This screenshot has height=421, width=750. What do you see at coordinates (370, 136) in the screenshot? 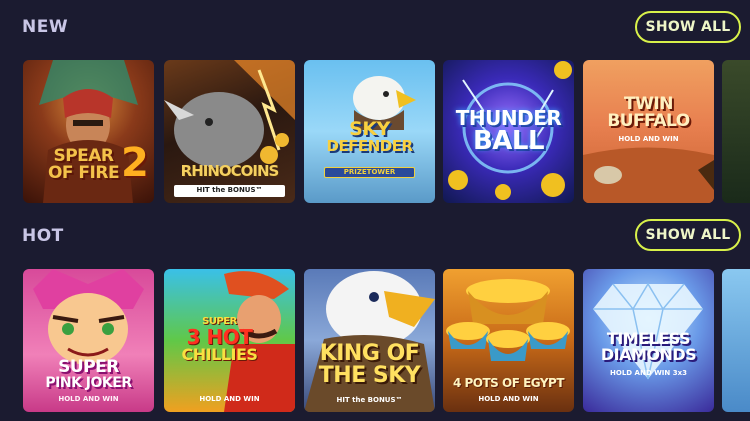
I see `game-title: SKY DEFENDER` at bounding box center [370, 136].